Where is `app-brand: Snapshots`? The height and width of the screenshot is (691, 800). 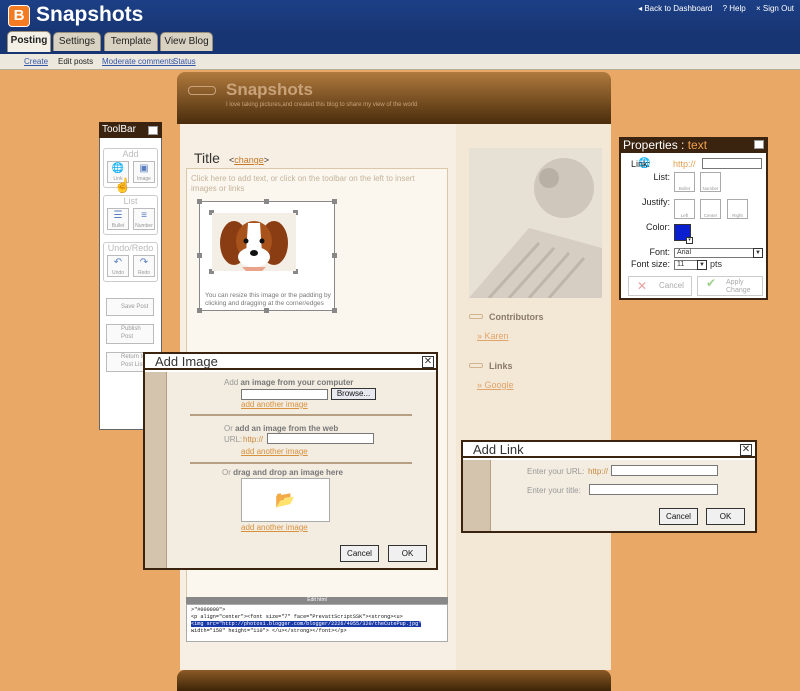
app-brand: Snapshots is located at coordinates (90, 14).